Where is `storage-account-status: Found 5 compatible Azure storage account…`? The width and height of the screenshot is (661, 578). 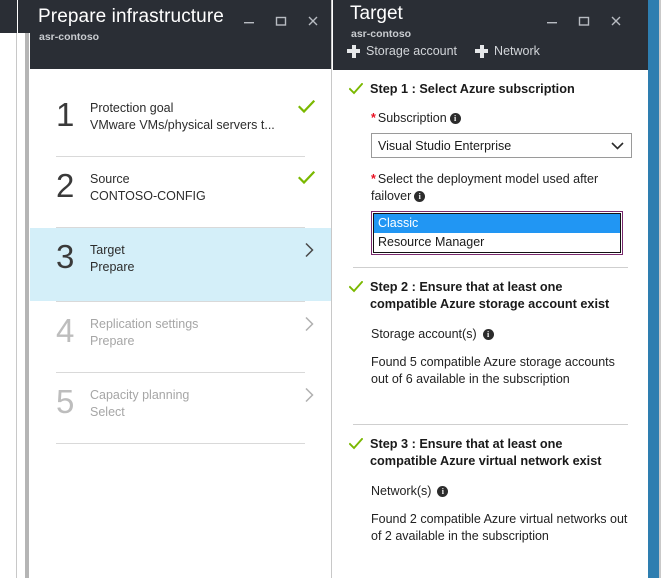
storage-account-status: Found 5 compatible Azure storage account… is located at coordinates (493, 370).